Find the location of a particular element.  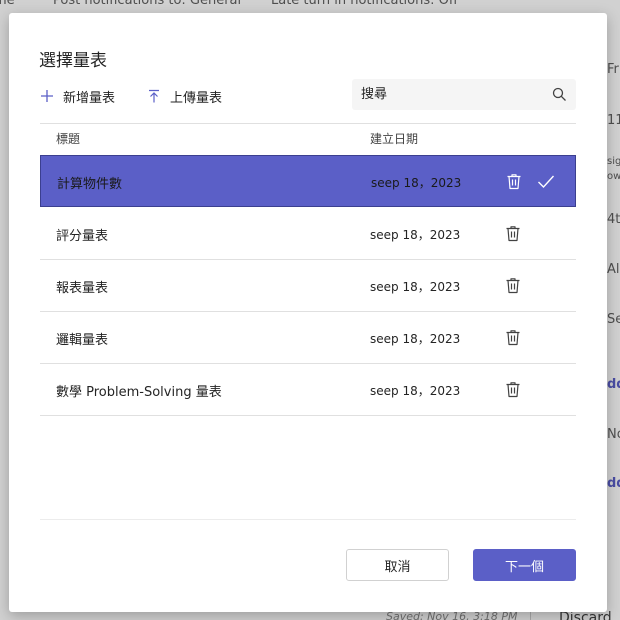

rubric-row: 計算物件數 seep 18，2023 is located at coordinates (308, 181).